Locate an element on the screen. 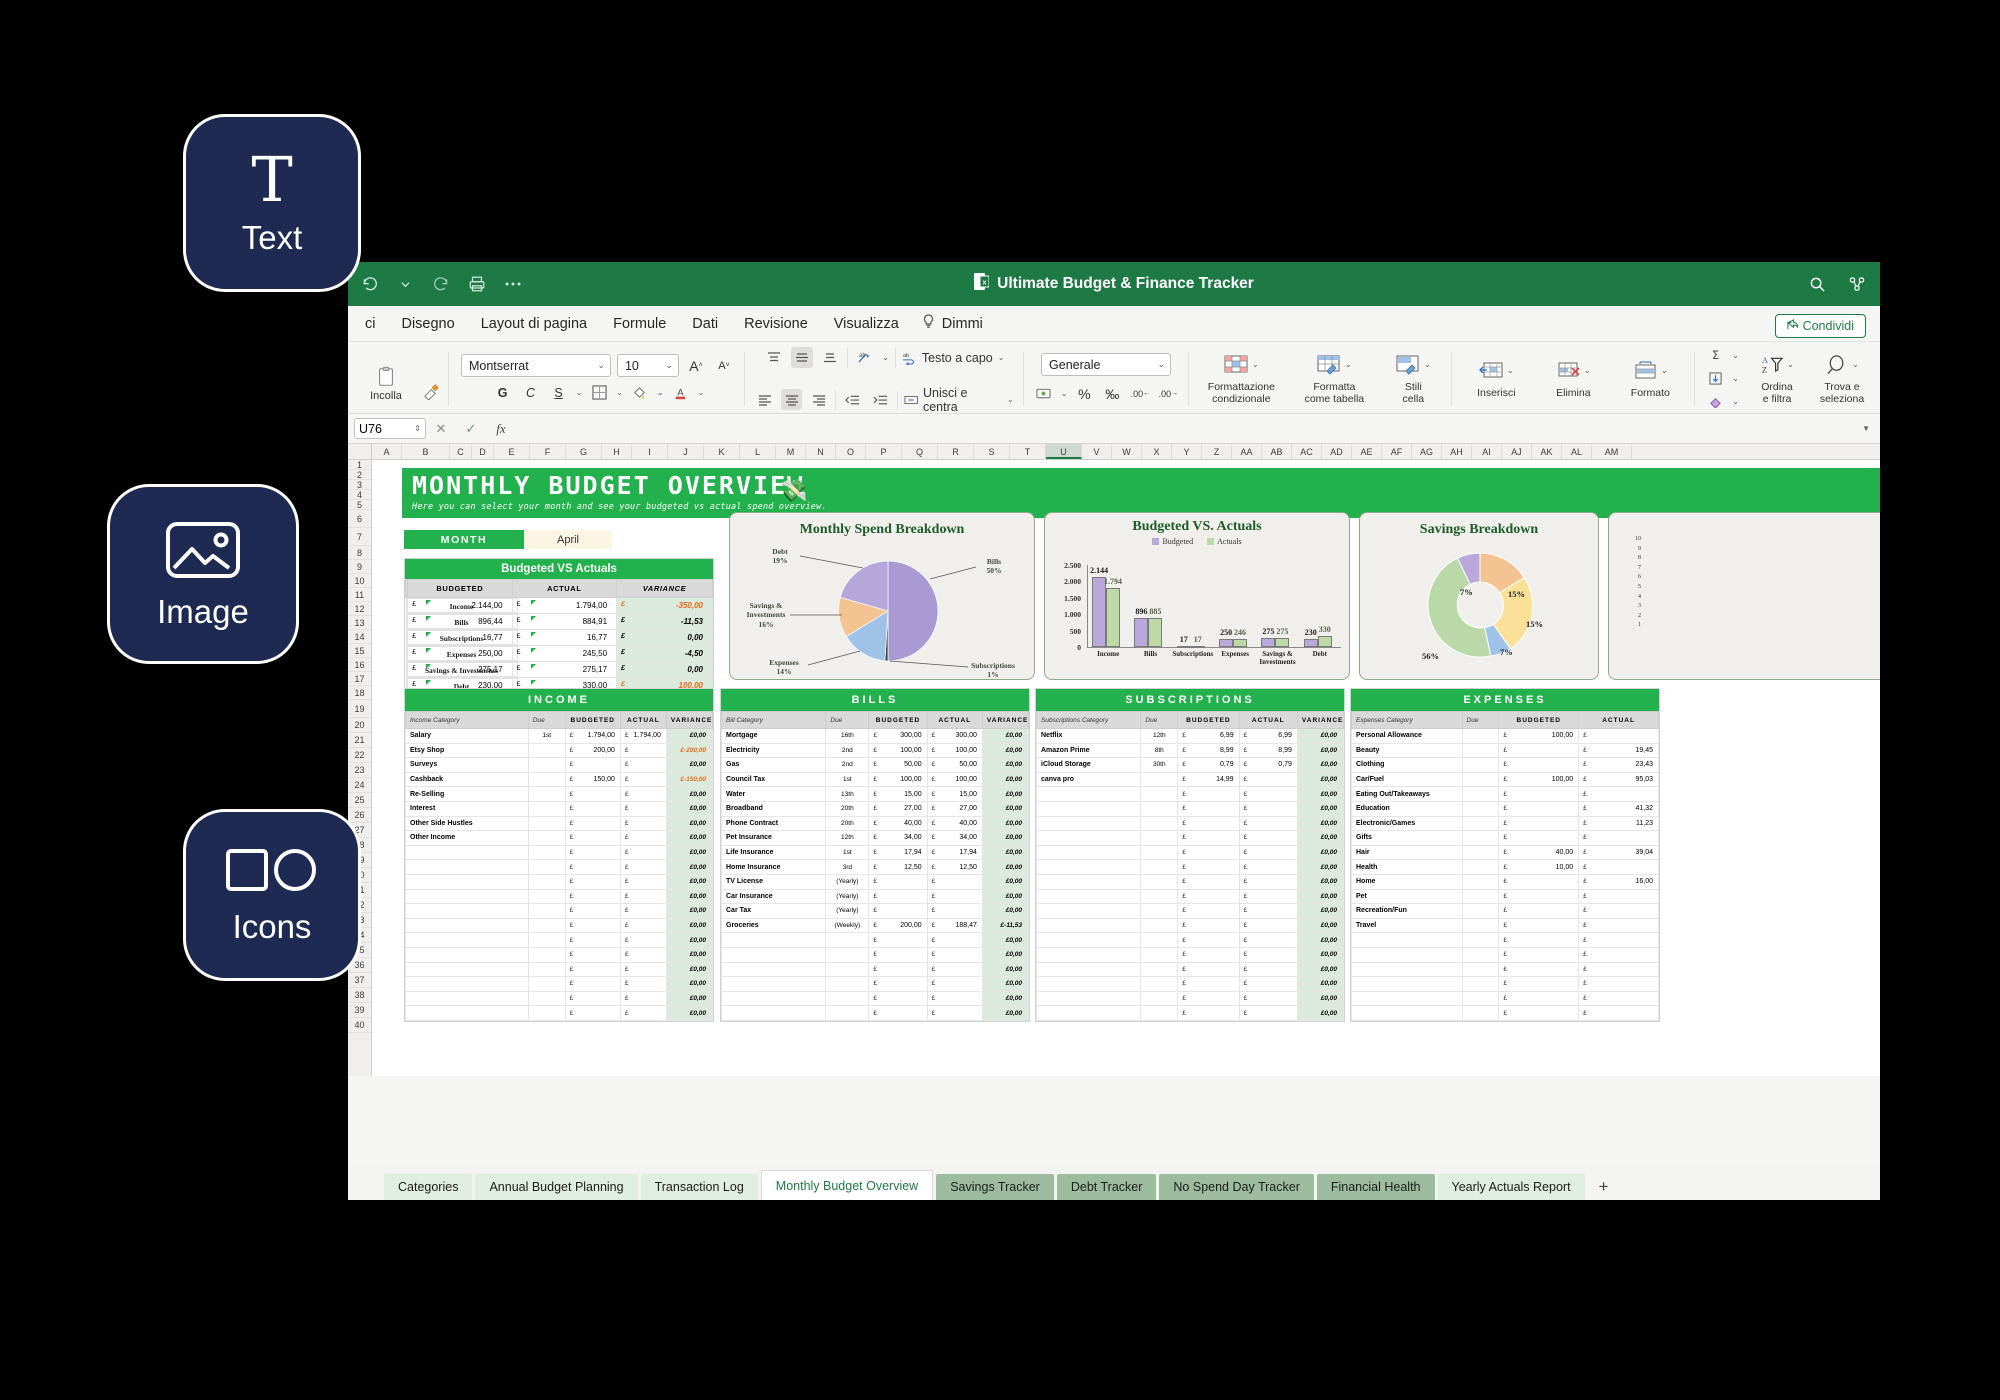 The height and width of the screenshot is (1400, 2000). row-budgeted: £200,00 is located at coordinates (898, 925).